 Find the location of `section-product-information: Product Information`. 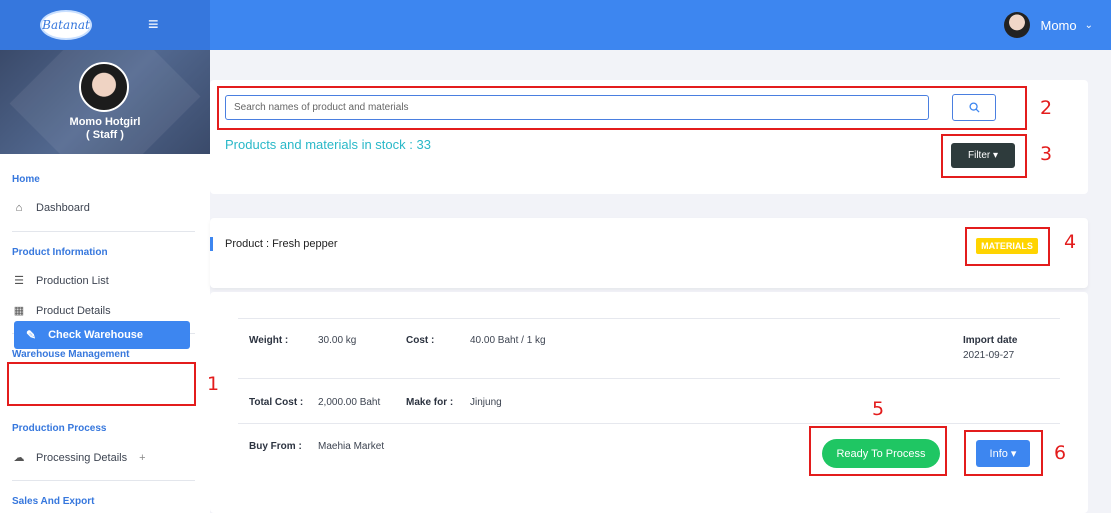

section-product-information: Product Information is located at coordinates (60, 252).